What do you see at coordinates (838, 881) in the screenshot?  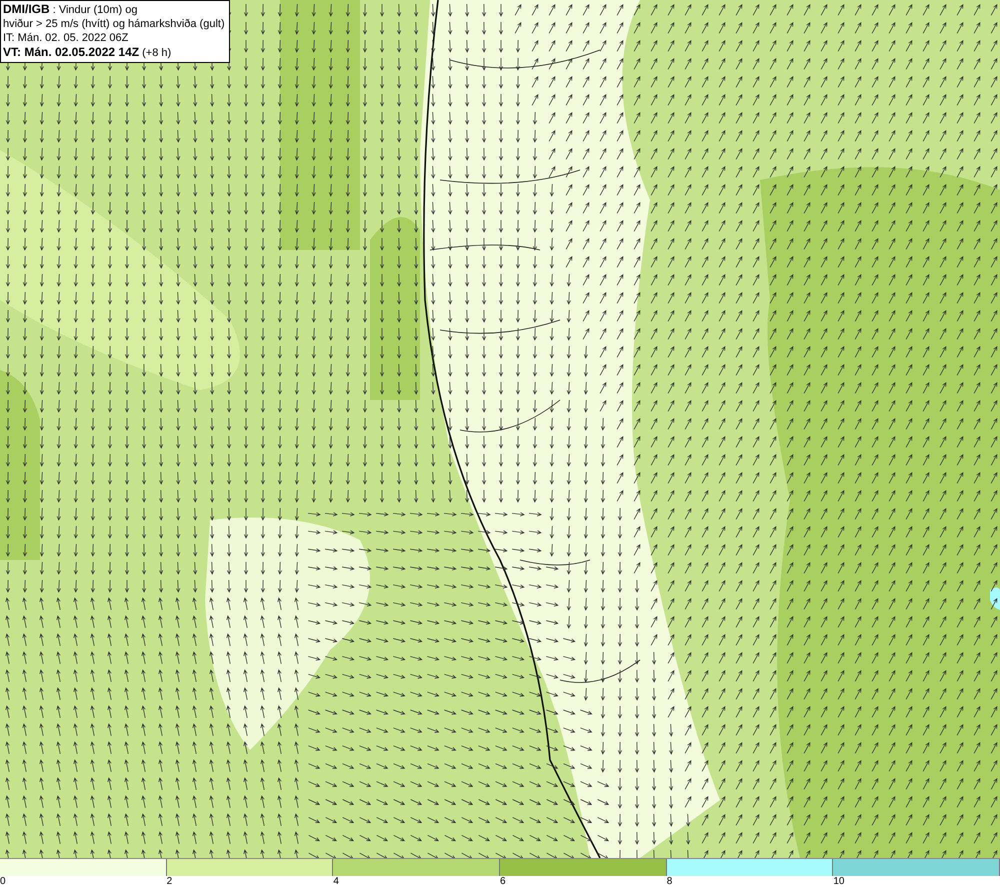 I see `legend-tick-label: 10` at bounding box center [838, 881].